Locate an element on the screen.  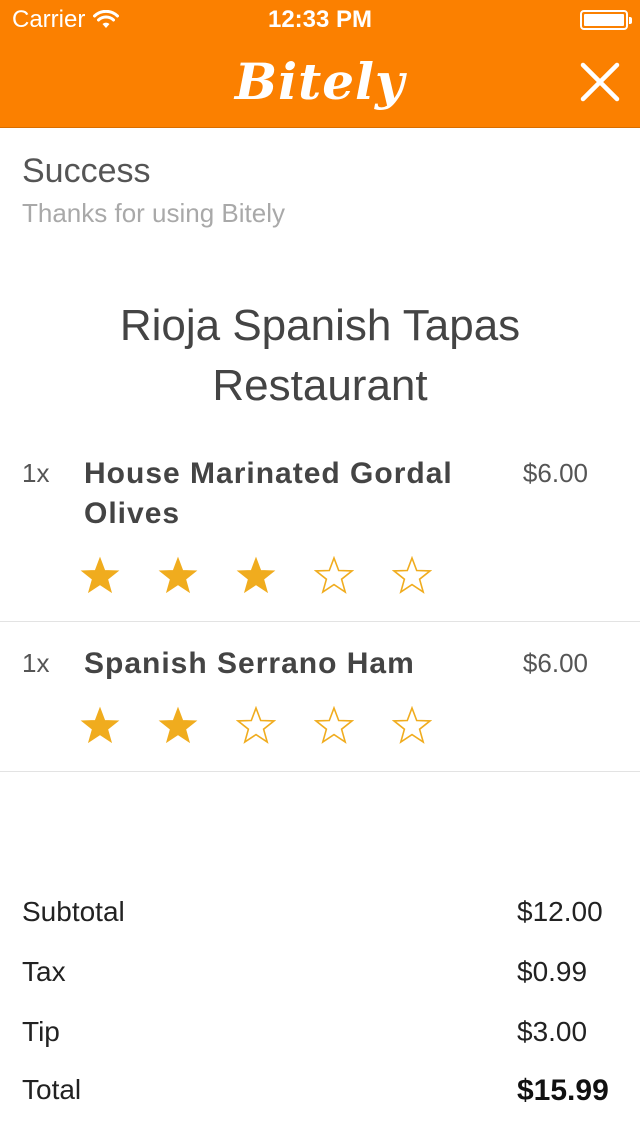
tax-value: $0.99 is located at coordinates (552, 971).